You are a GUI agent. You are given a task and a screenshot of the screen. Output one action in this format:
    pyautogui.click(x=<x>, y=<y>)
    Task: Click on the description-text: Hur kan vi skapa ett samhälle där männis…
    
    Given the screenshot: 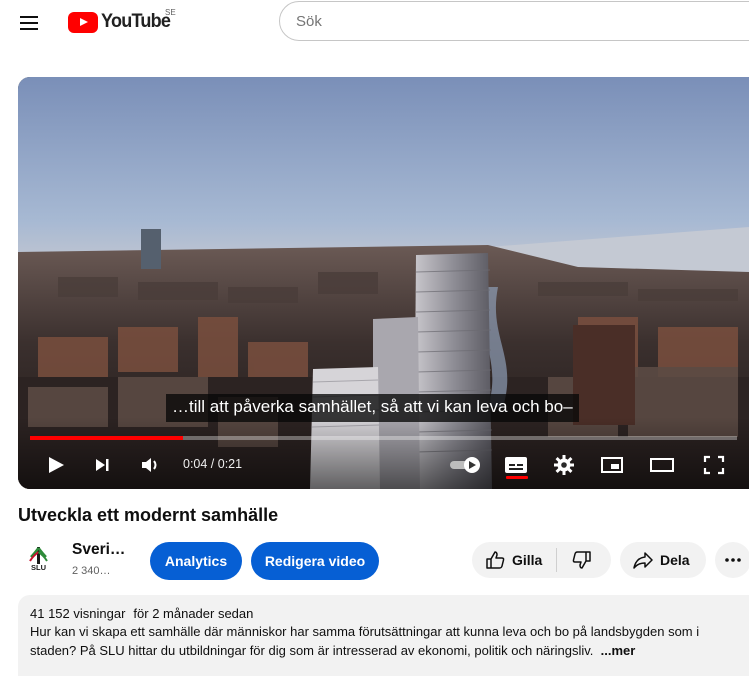 What is the action you would take?
    pyautogui.click(x=387, y=641)
    